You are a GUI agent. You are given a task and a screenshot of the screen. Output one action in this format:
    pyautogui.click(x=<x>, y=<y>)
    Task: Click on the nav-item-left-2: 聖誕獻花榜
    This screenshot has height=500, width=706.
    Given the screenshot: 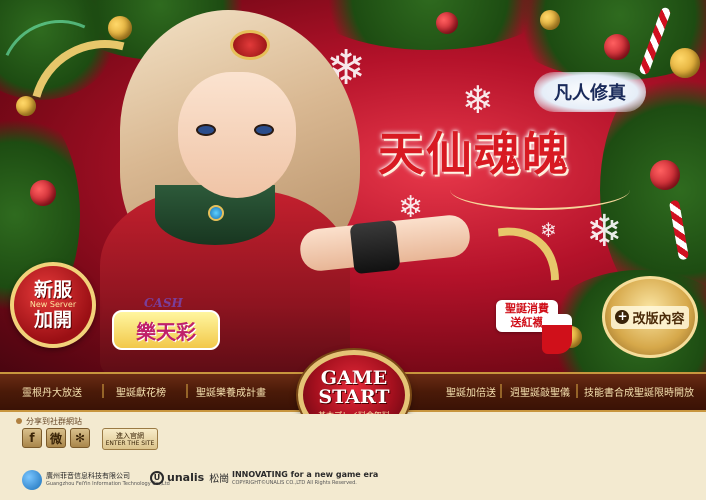 What is the action you would take?
    pyautogui.click(x=141, y=391)
    